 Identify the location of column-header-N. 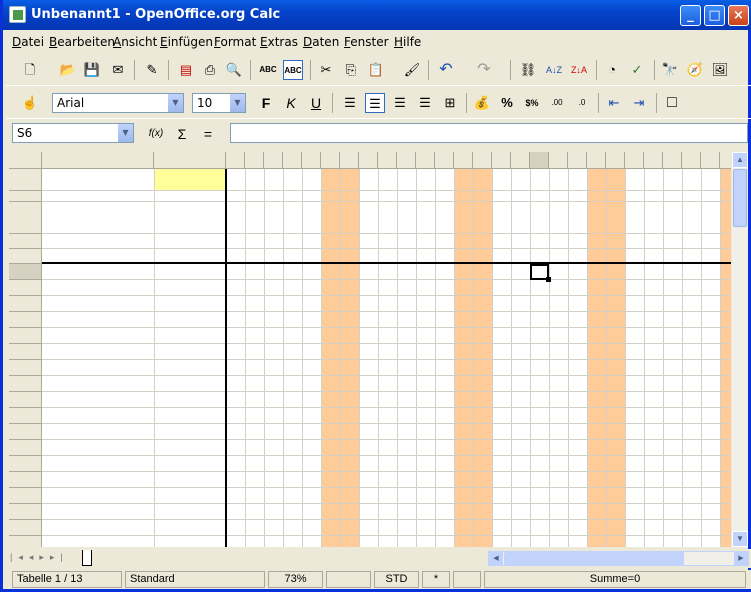
(444, 160).